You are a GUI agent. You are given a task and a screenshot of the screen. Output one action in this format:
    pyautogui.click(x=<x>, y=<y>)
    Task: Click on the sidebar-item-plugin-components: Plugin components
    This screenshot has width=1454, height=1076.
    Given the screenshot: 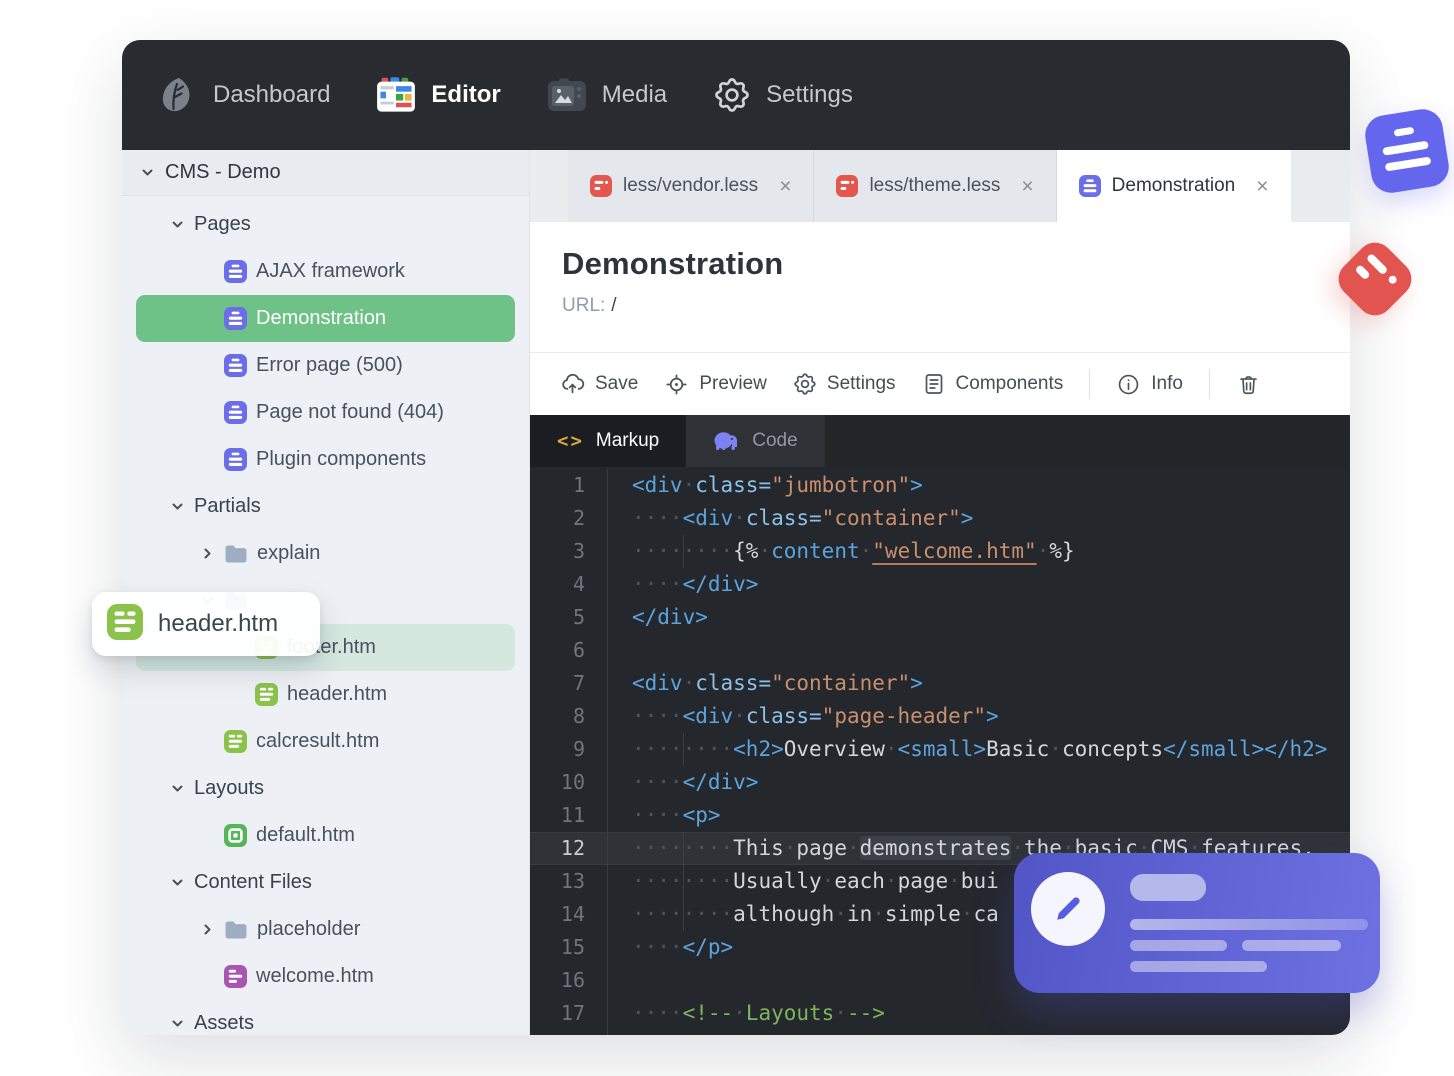 What is the action you would take?
    pyautogui.click(x=325, y=459)
    